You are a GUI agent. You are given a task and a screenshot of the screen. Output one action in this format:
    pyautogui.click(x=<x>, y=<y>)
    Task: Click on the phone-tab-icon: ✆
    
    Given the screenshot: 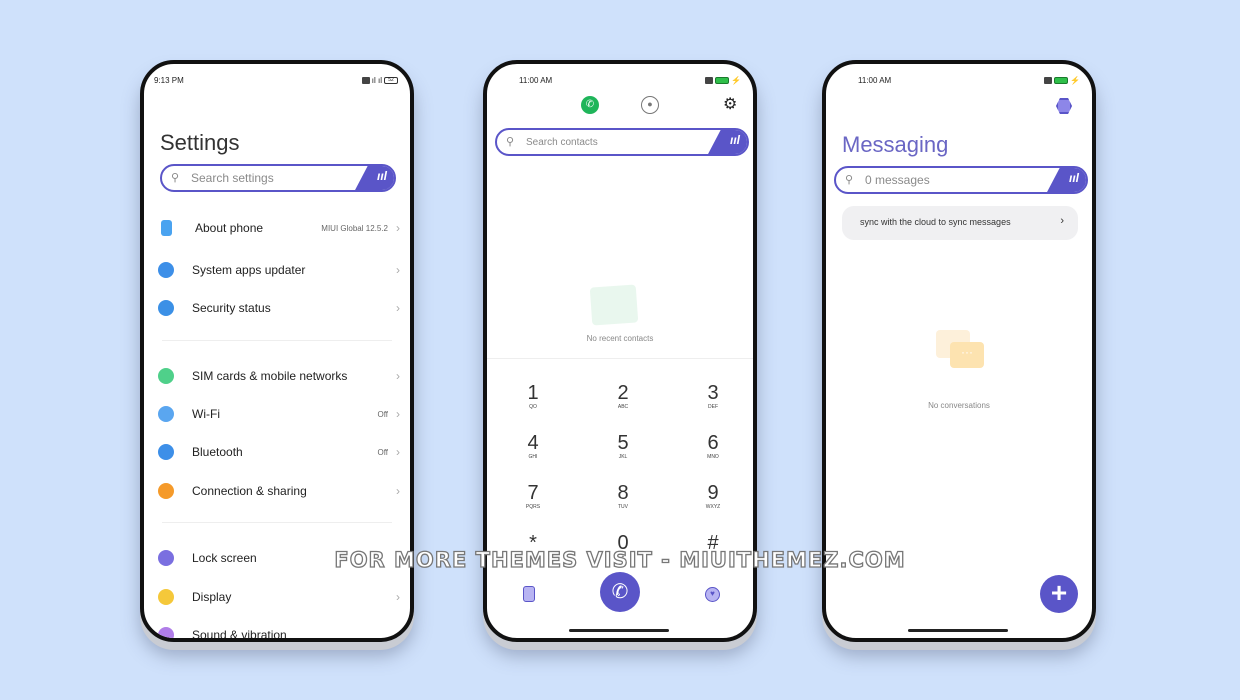 What is the action you would take?
    pyautogui.click(x=590, y=105)
    